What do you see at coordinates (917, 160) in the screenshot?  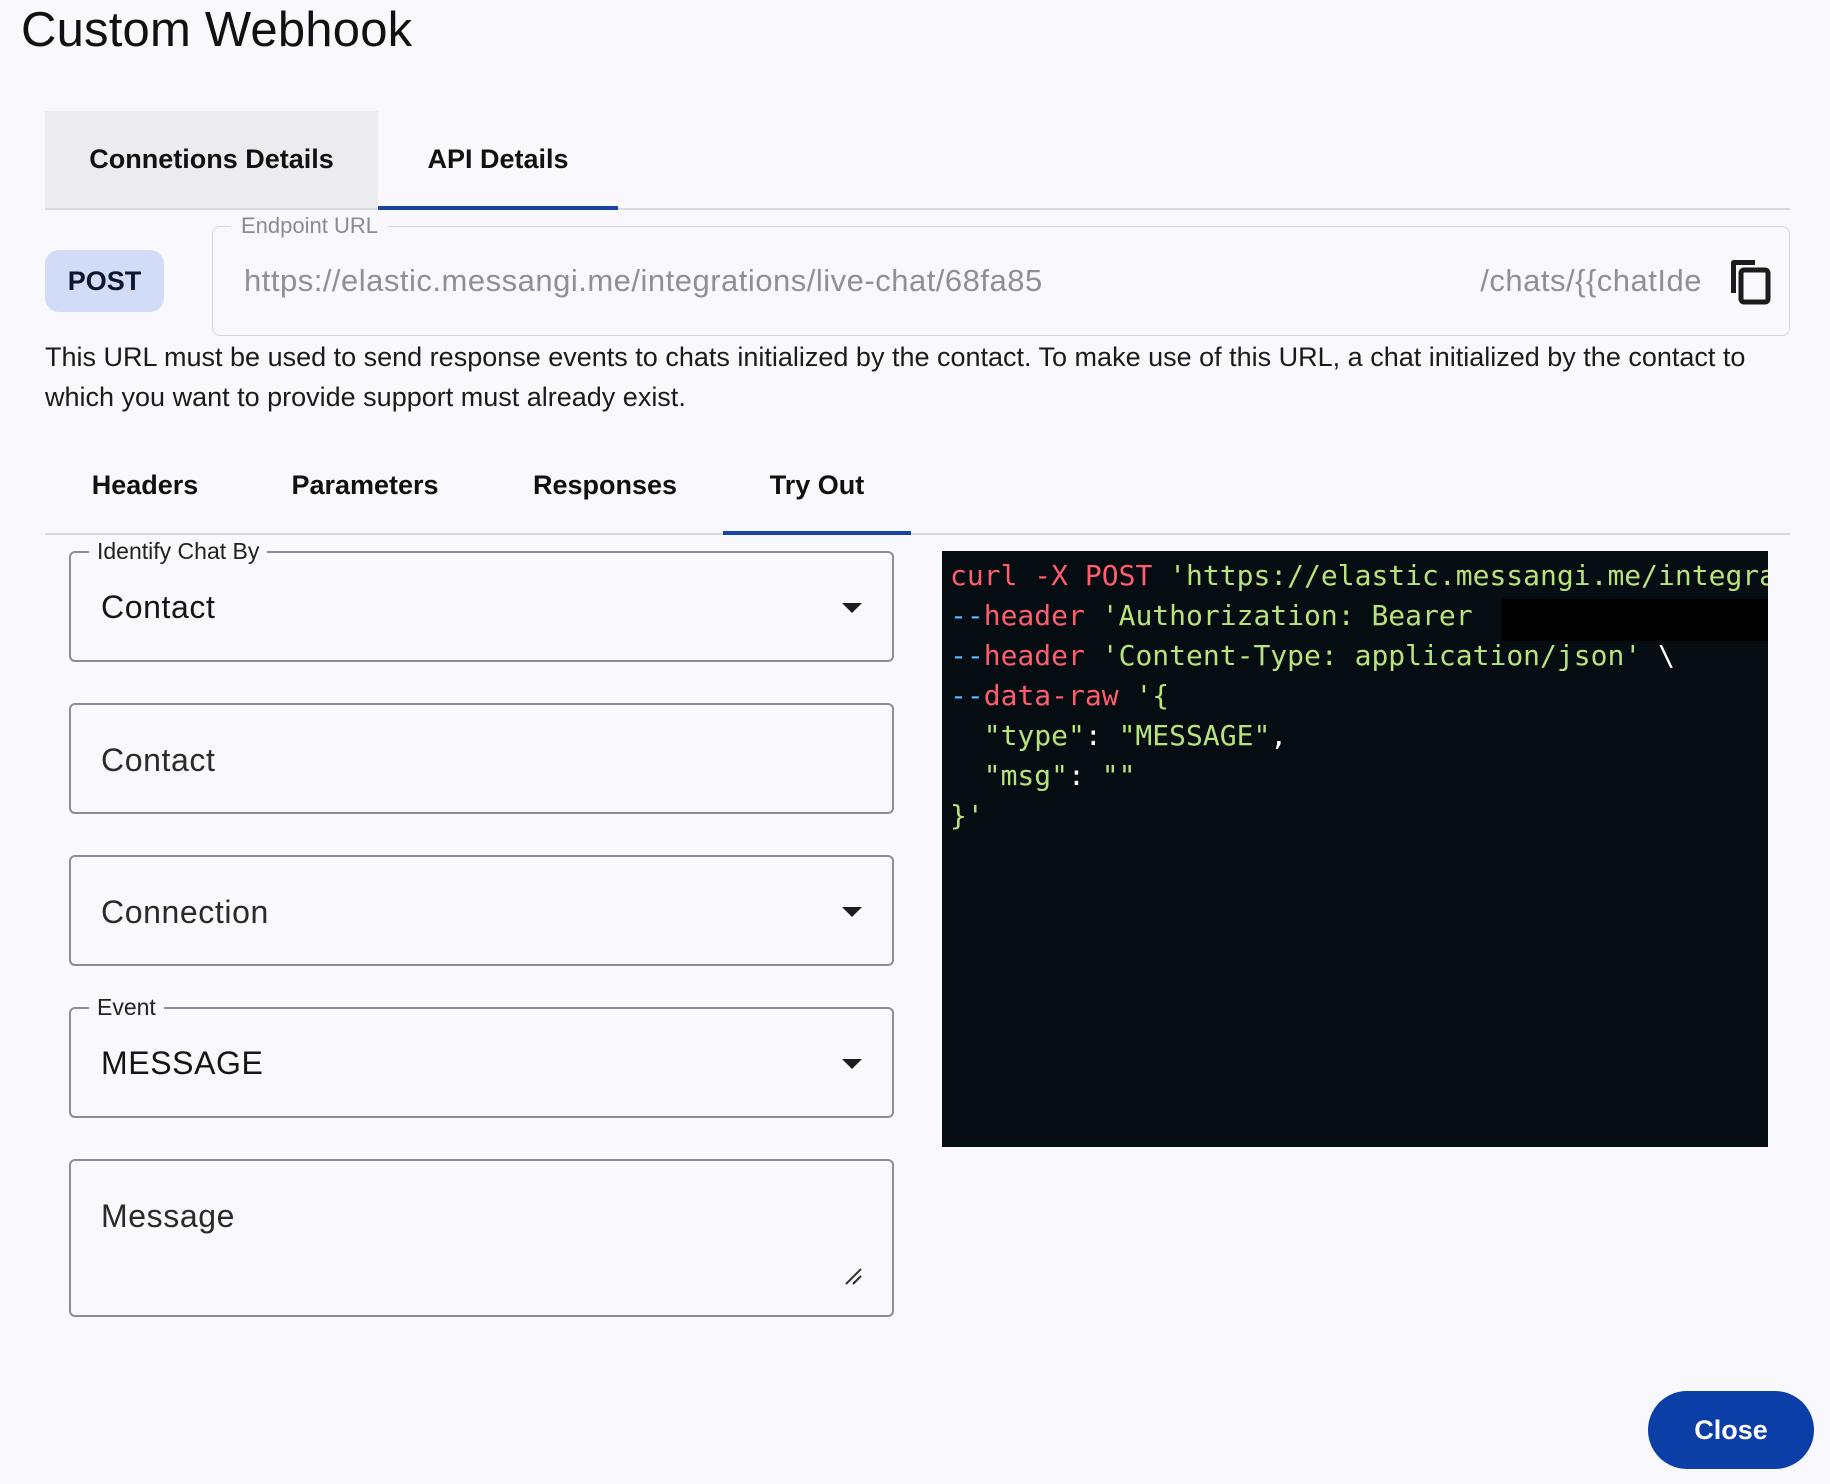 I see `top-tabs: Connetions Details API Details` at bounding box center [917, 160].